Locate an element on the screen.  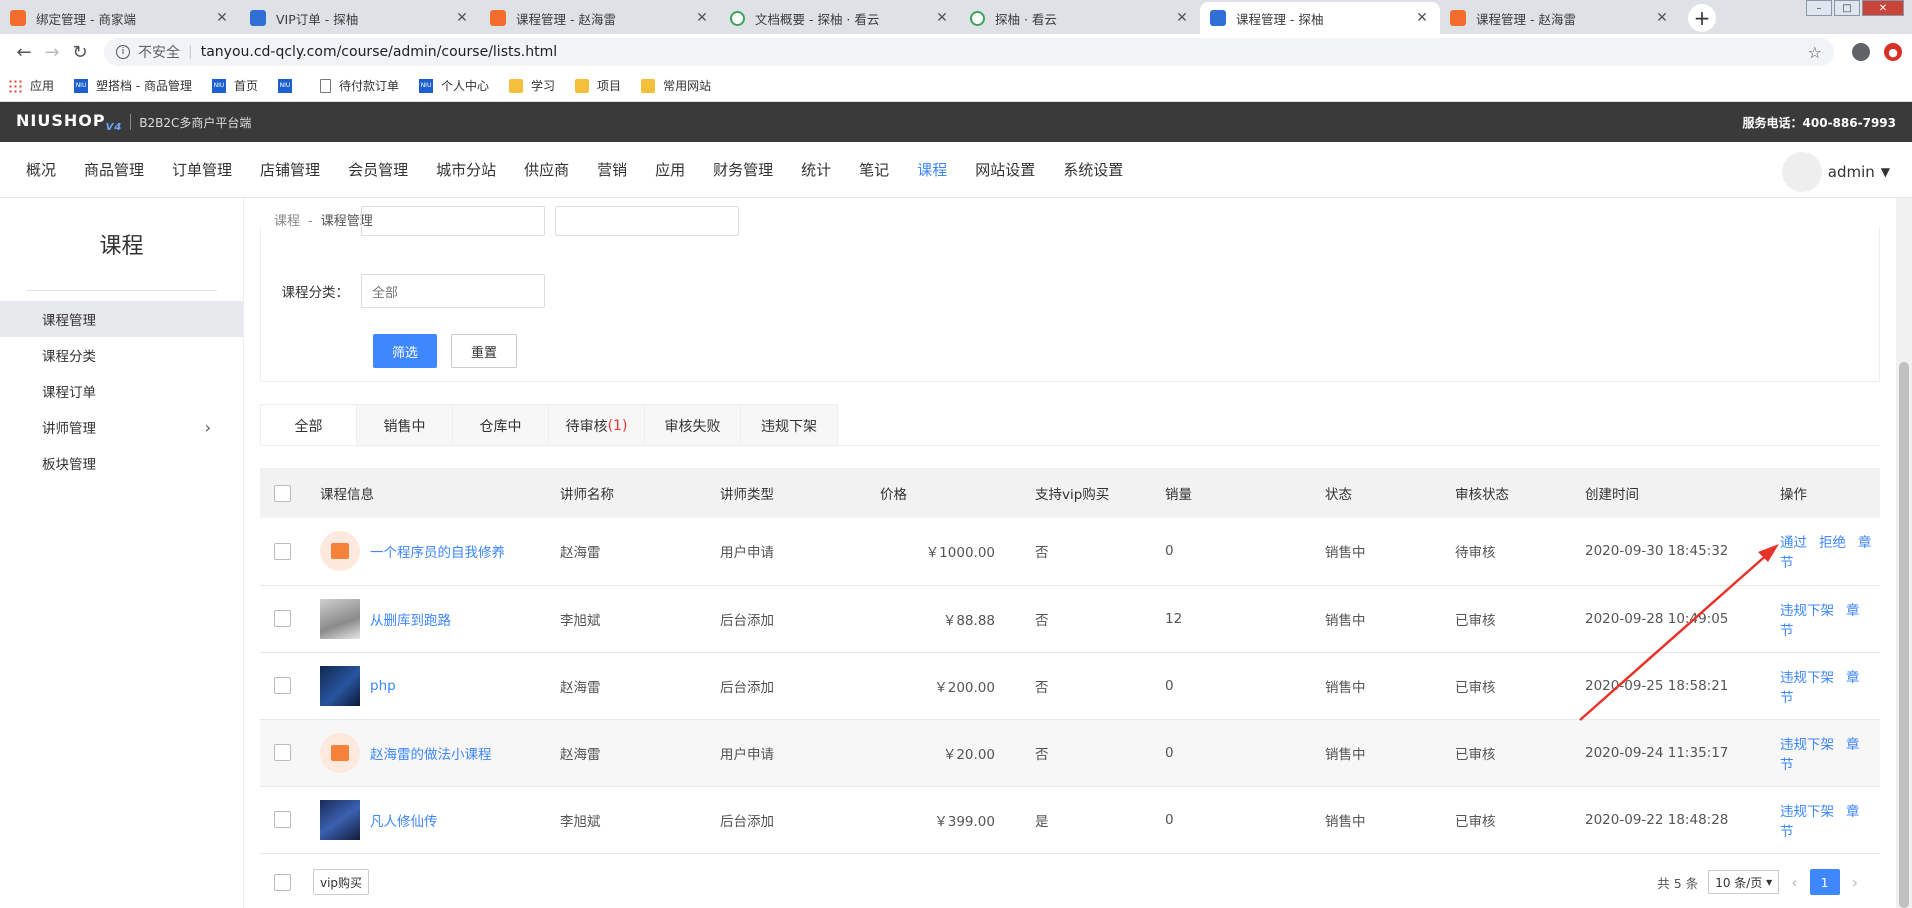
maximize-icon: □ is located at coordinates (1847, 8).